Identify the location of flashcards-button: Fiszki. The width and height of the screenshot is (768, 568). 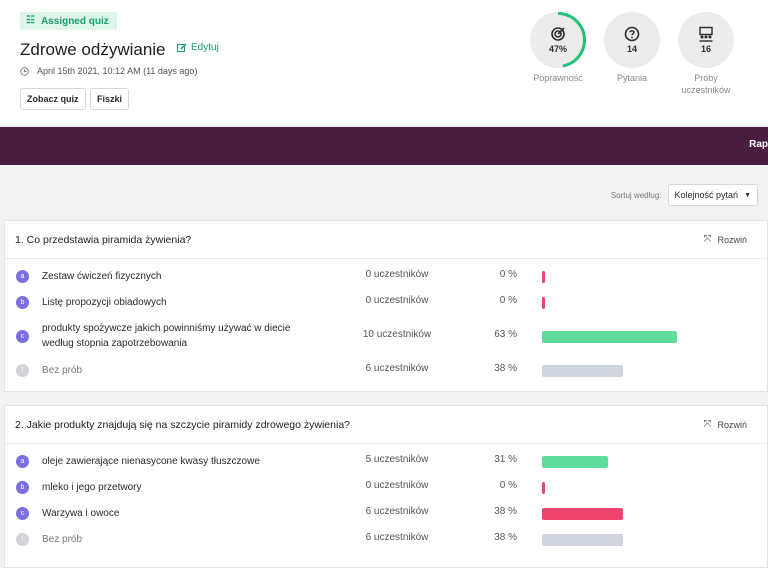
(110, 99).